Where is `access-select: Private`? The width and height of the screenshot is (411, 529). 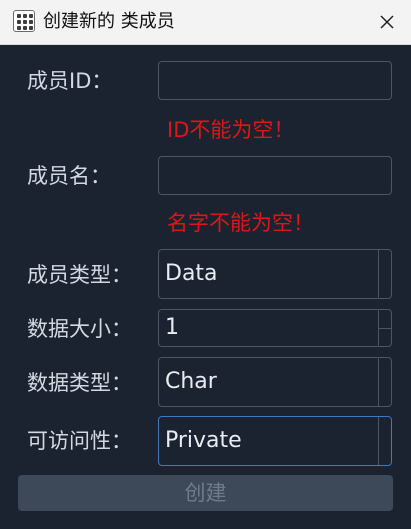 access-select: Private is located at coordinates (275, 441).